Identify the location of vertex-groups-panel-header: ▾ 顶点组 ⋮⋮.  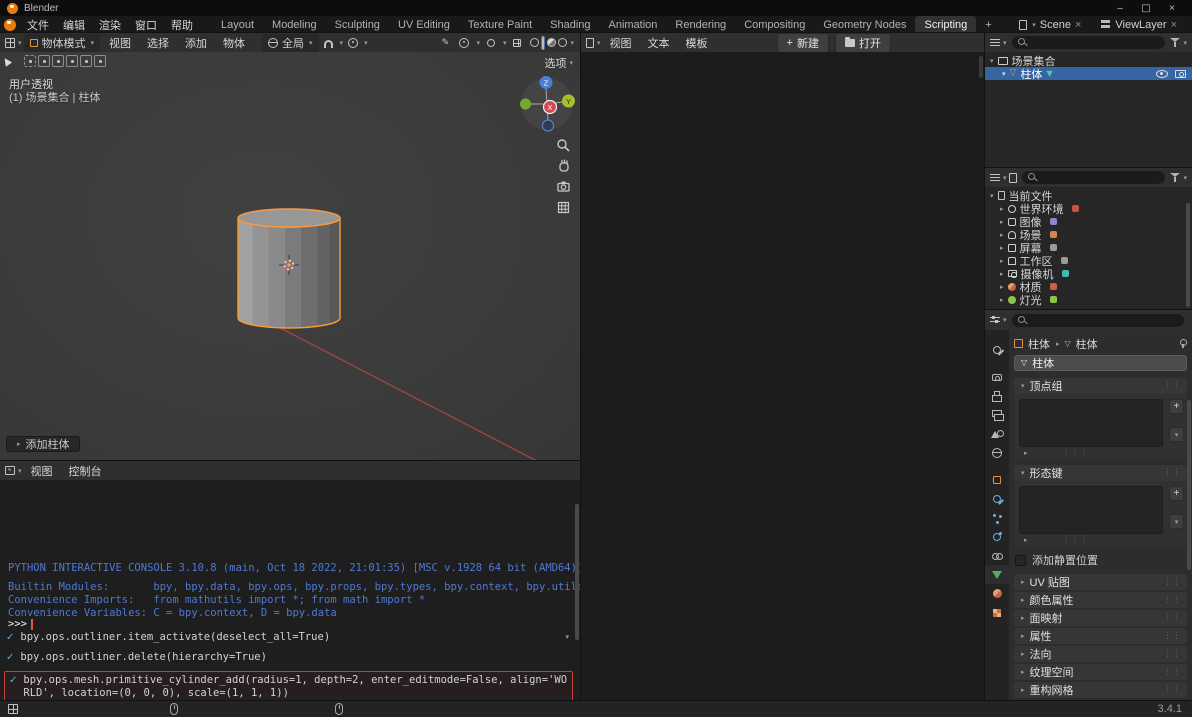
(1100, 386).